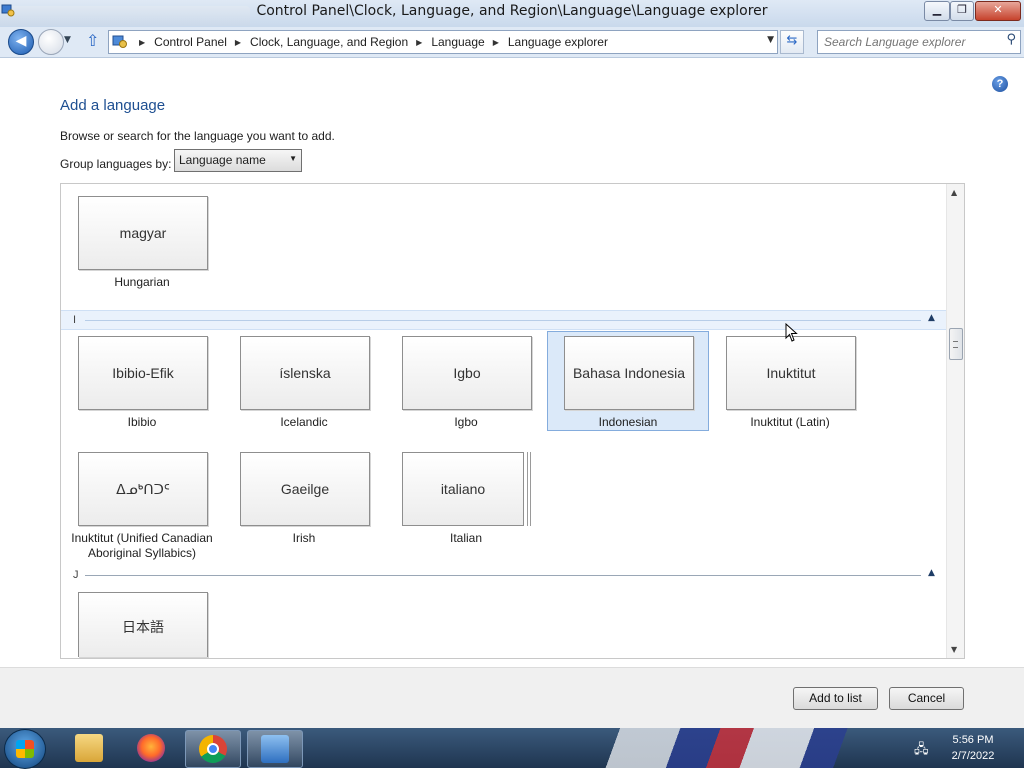 The image size is (1024, 769). I want to click on taskbar-explorer, so click(89, 748).